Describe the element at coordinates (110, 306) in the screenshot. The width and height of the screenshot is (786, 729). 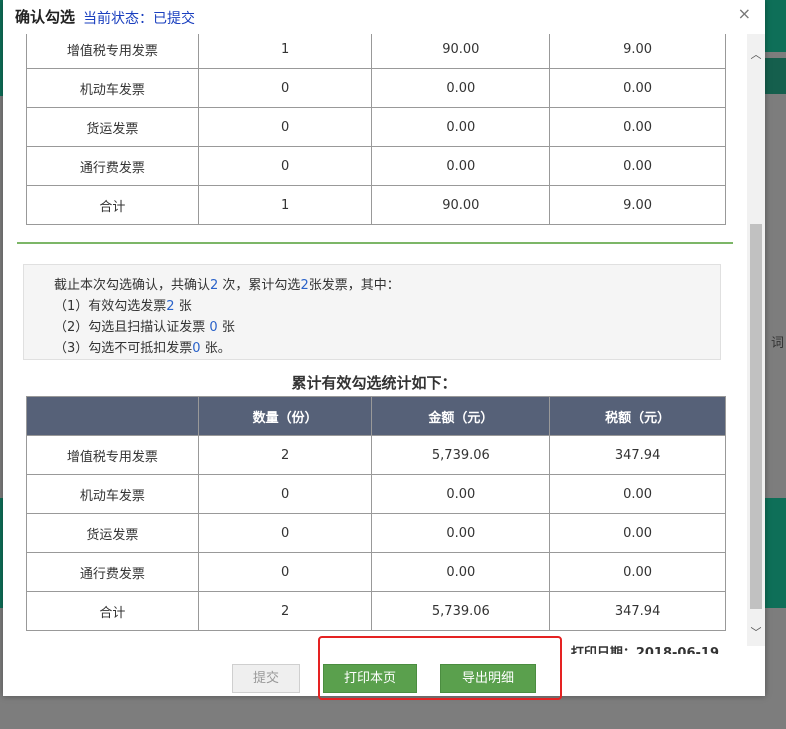
I see `summary-text: （1）有效勾选发票` at that location.